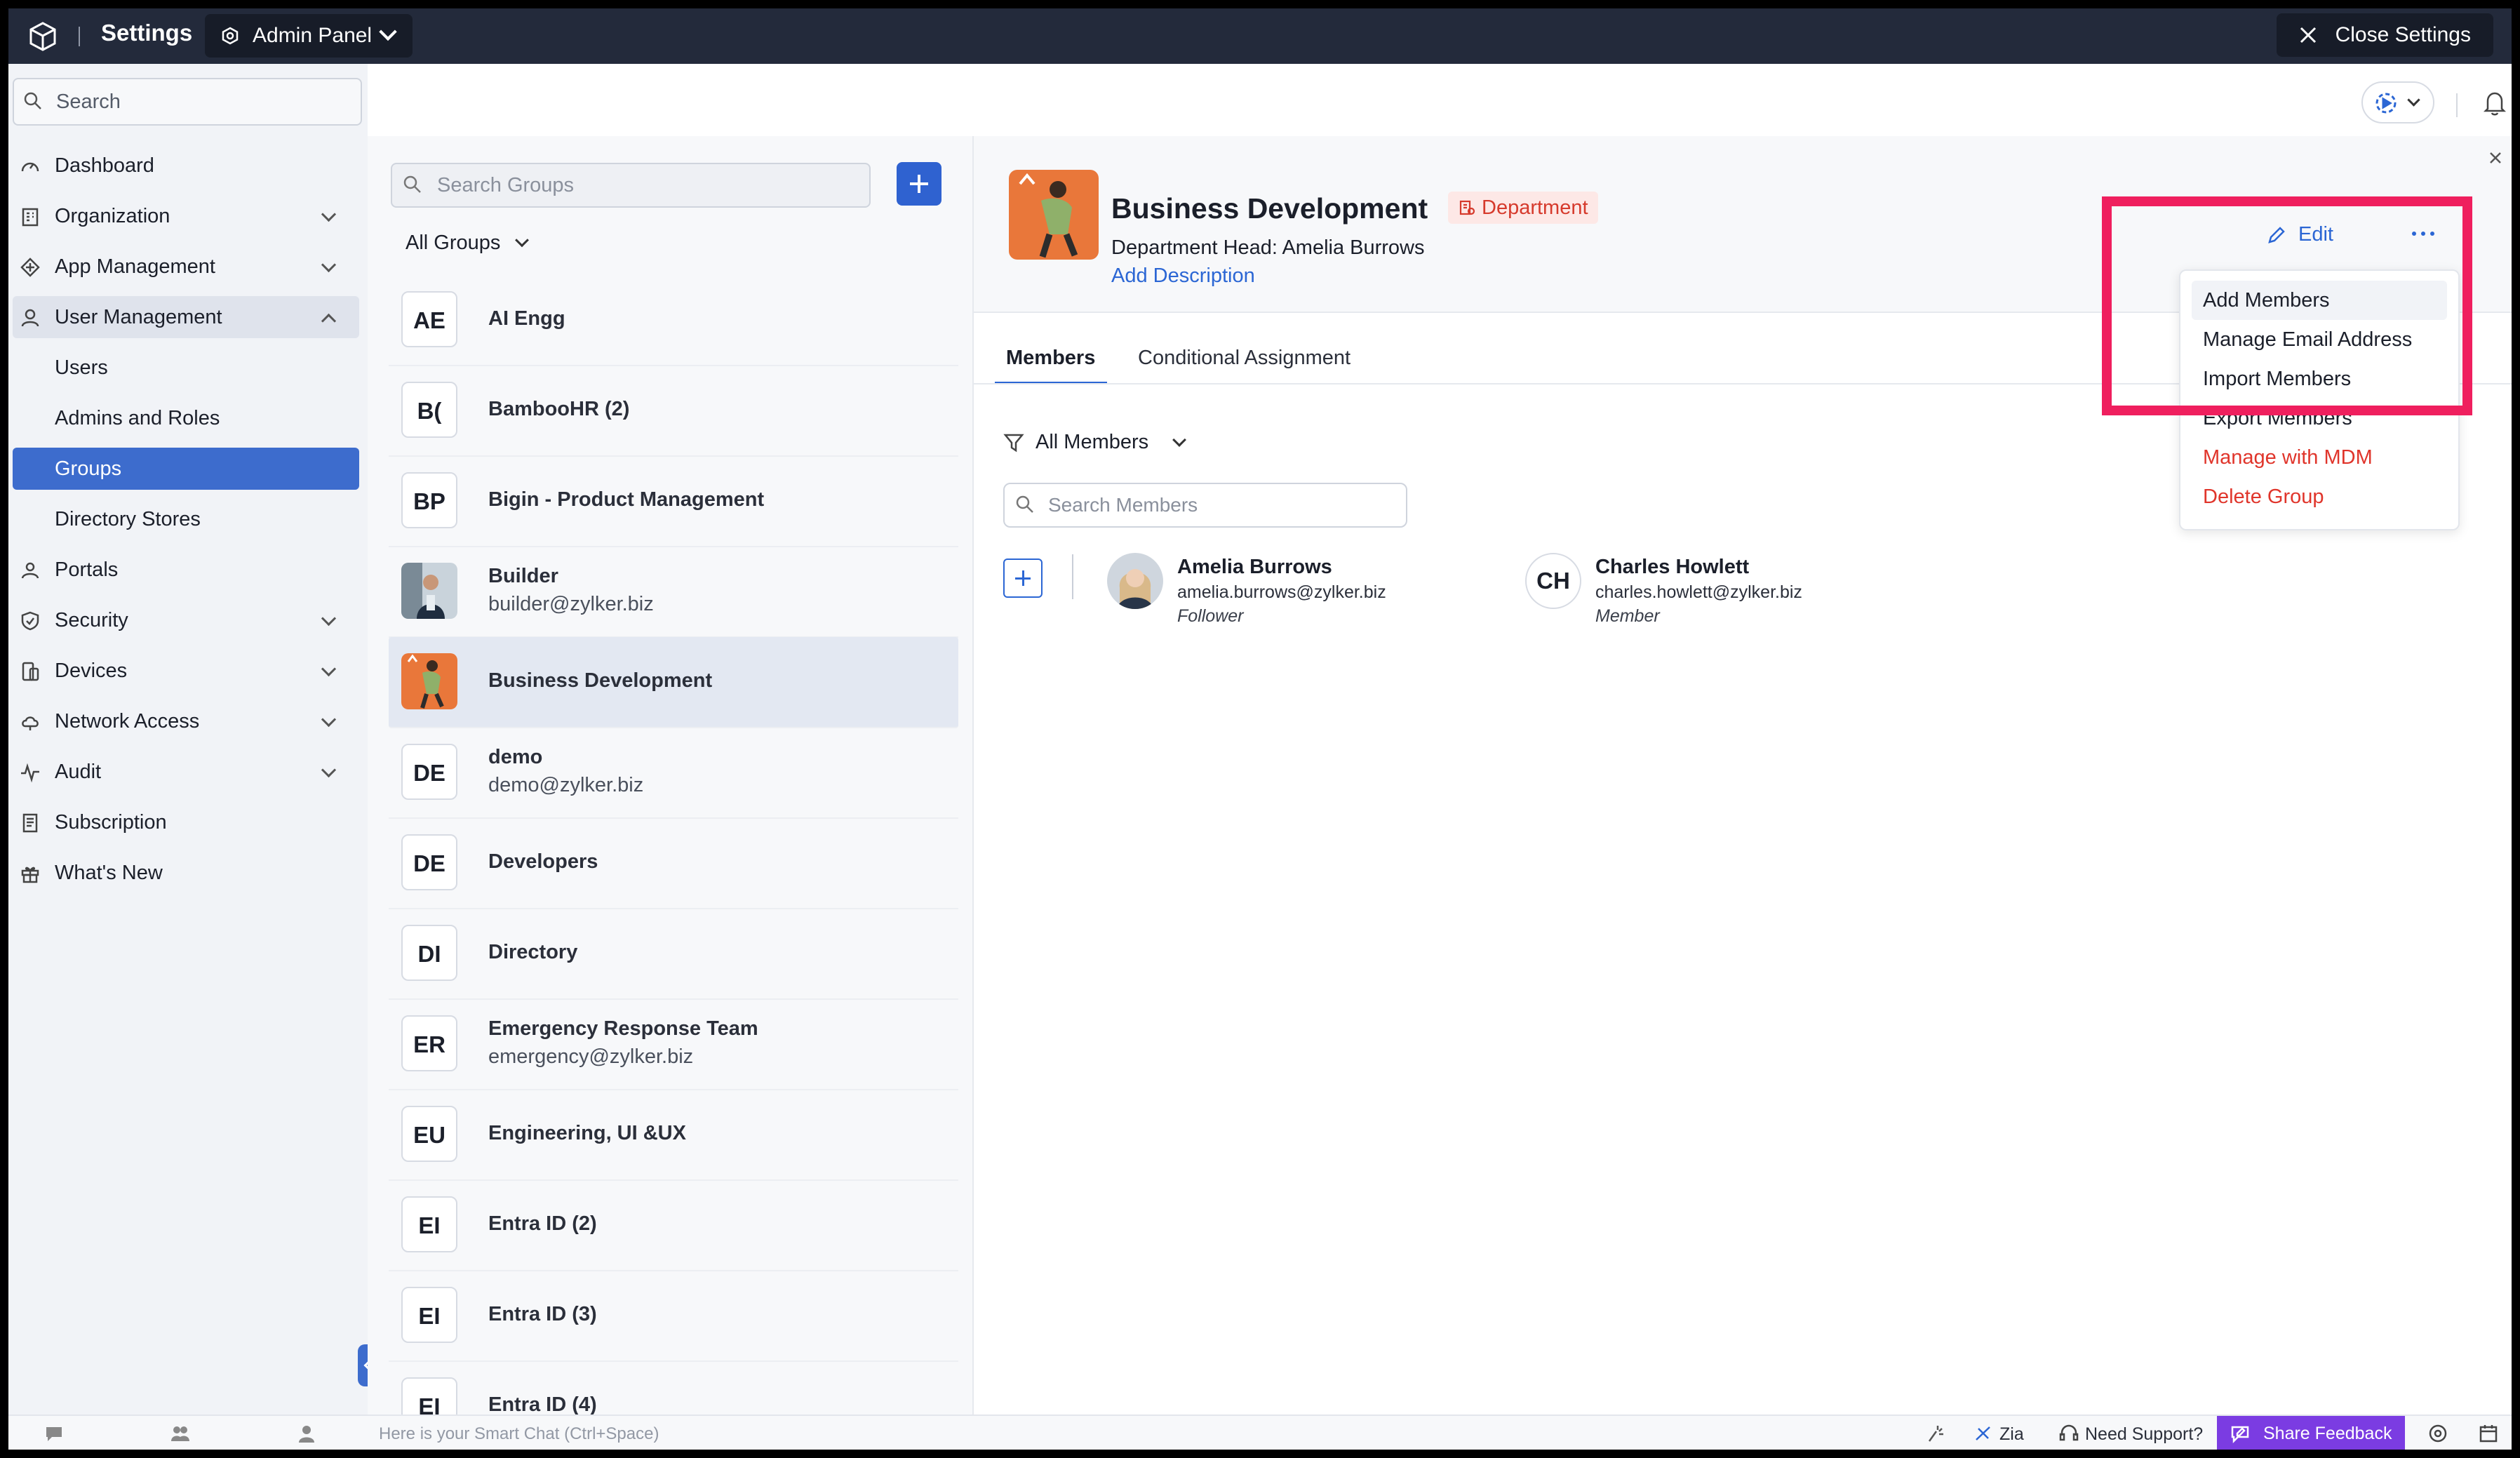  Describe the element at coordinates (673, 1387) in the screenshot. I see `group-row: EI Entra ID (4)` at that location.